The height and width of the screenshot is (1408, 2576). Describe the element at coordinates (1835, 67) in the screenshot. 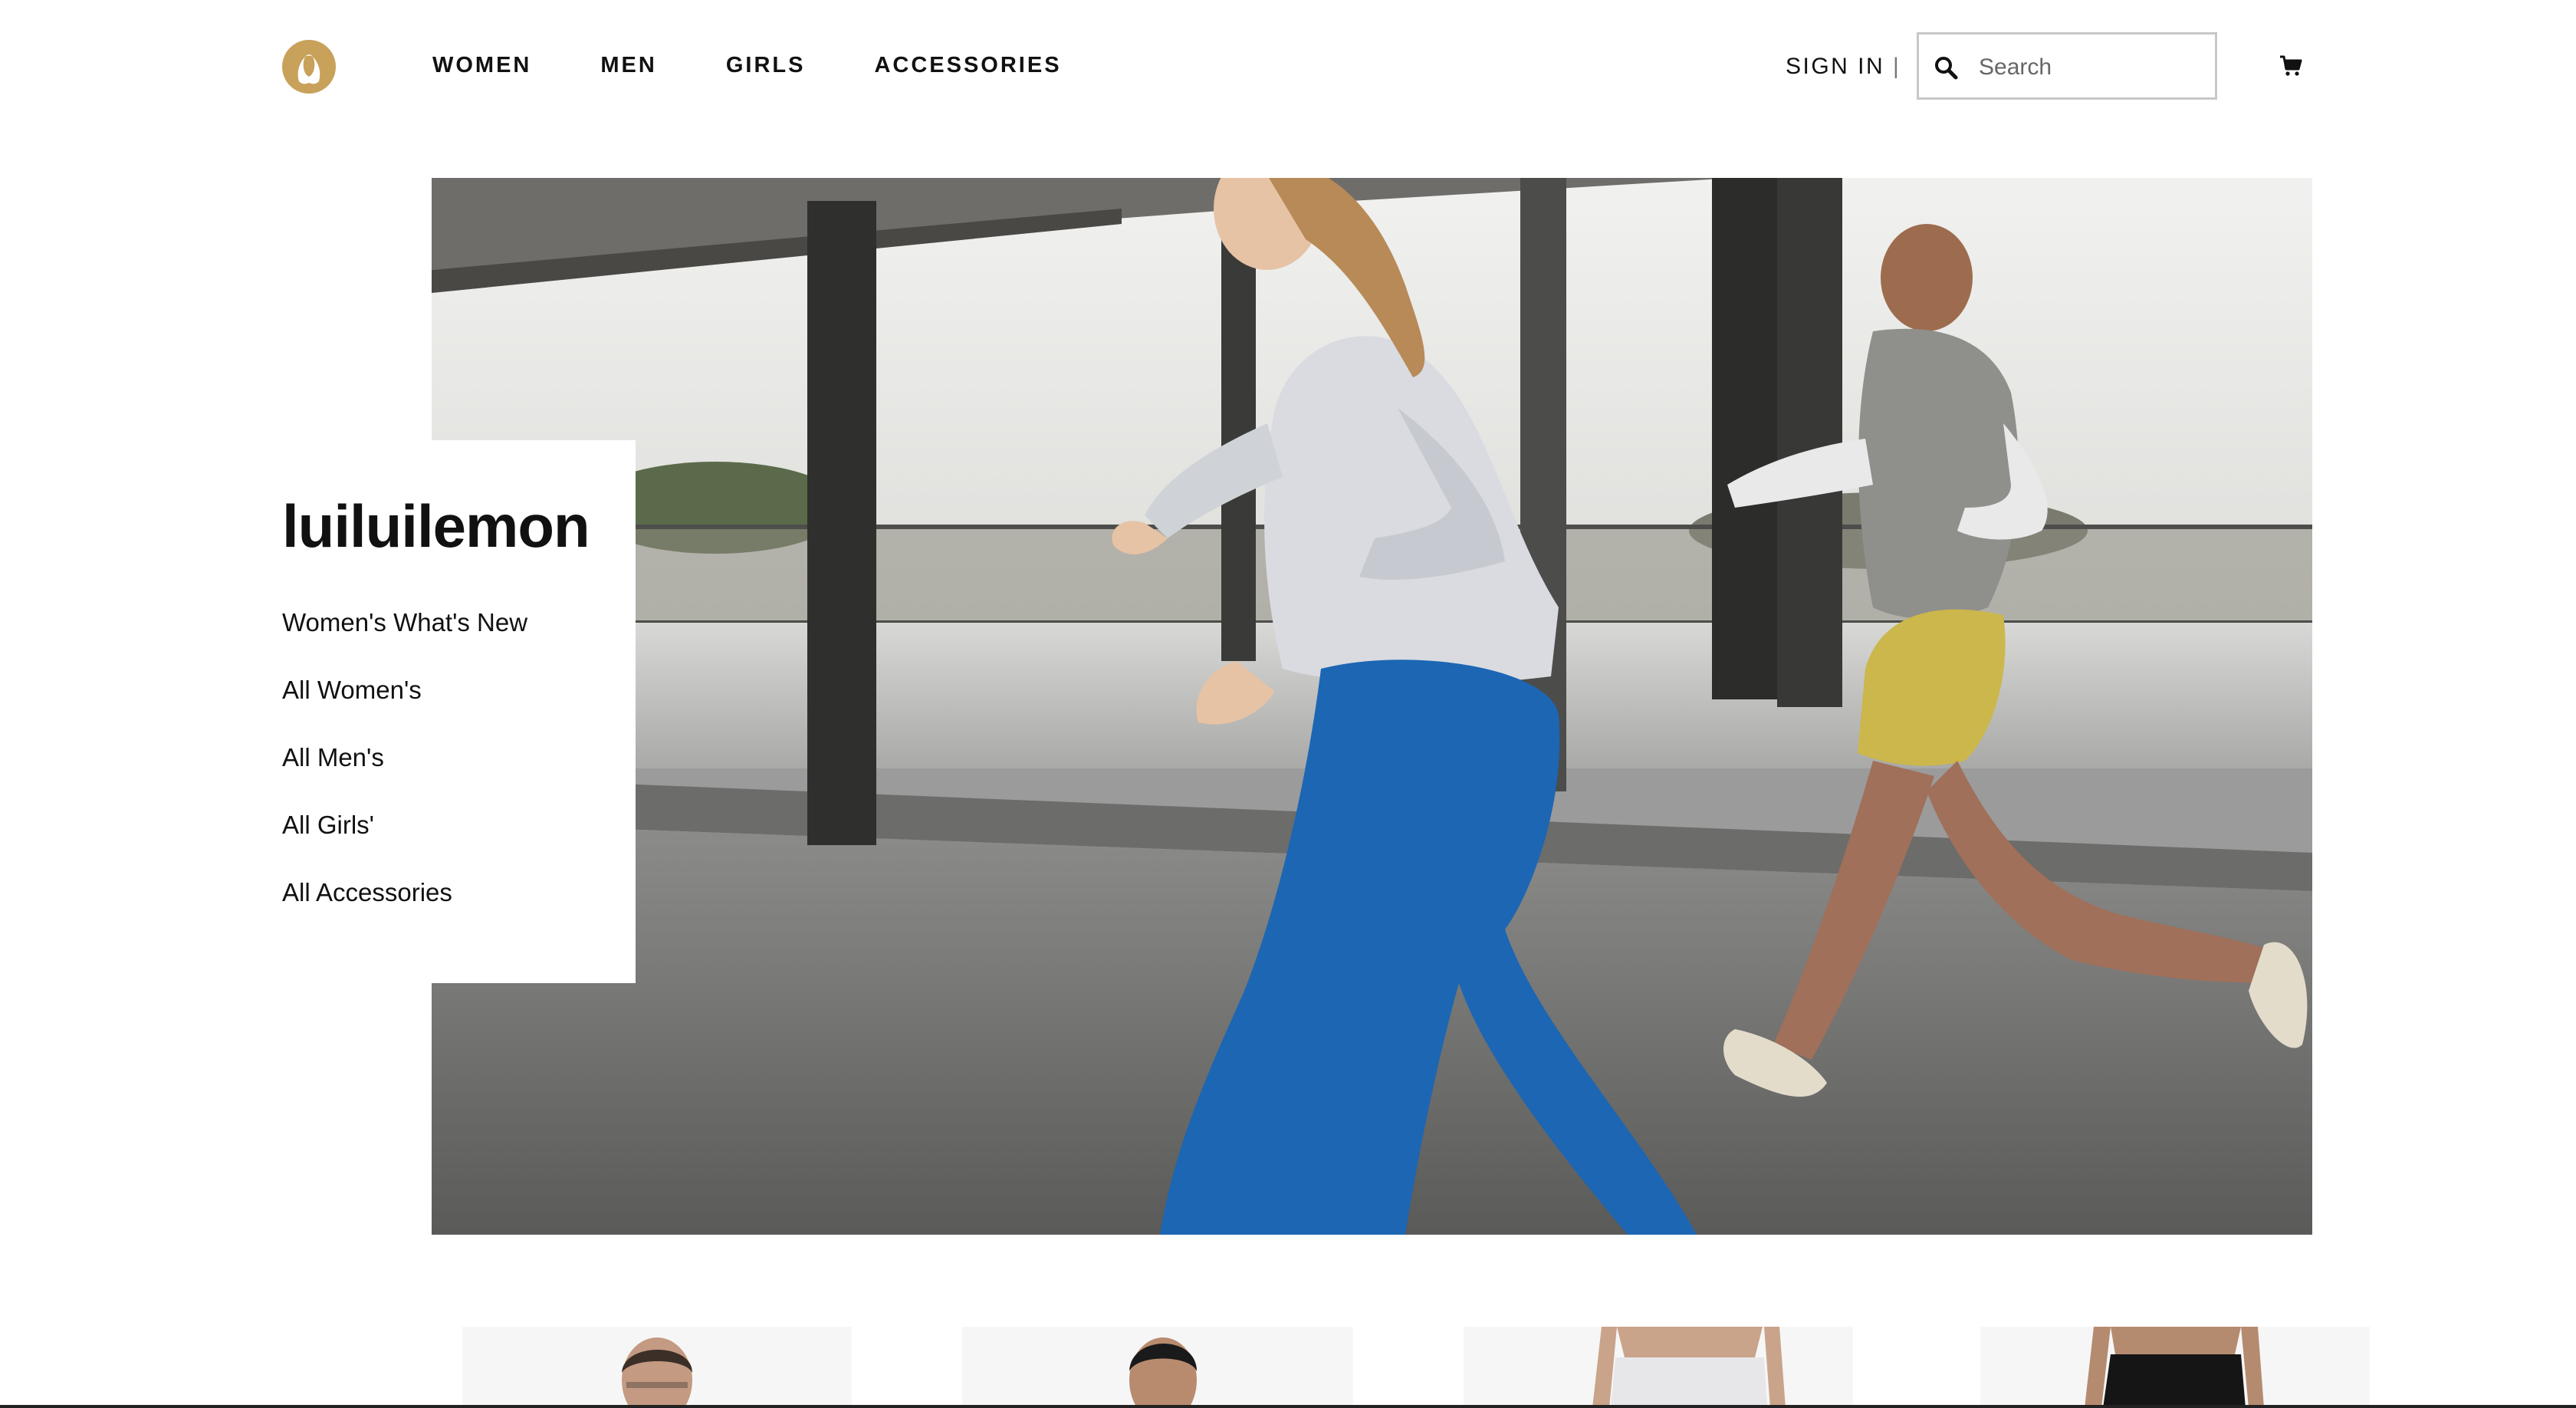

I see `sign-in-link: SIGN IN` at that location.